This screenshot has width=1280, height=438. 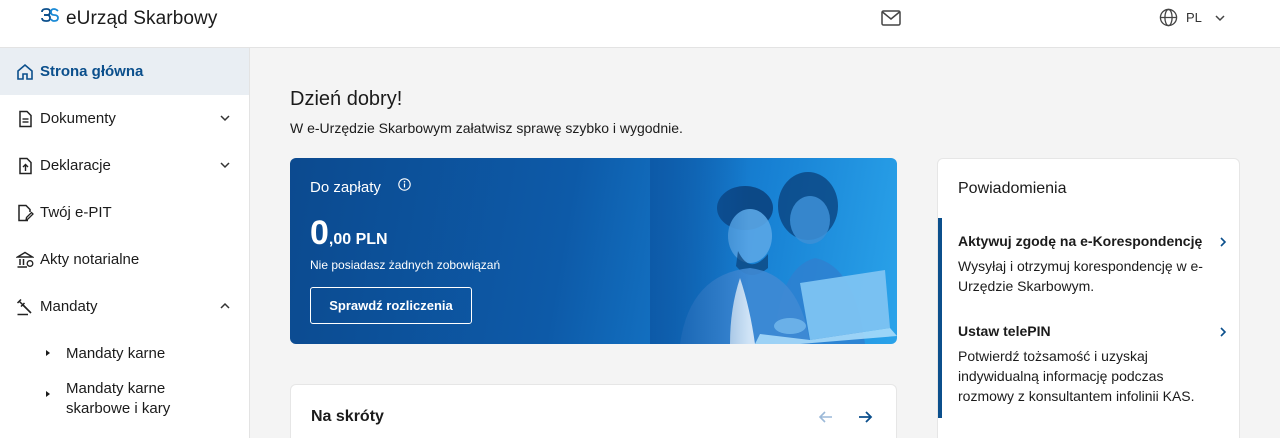 What do you see at coordinates (865, 417) in the screenshot?
I see `arrow-right-icon` at bounding box center [865, 417].